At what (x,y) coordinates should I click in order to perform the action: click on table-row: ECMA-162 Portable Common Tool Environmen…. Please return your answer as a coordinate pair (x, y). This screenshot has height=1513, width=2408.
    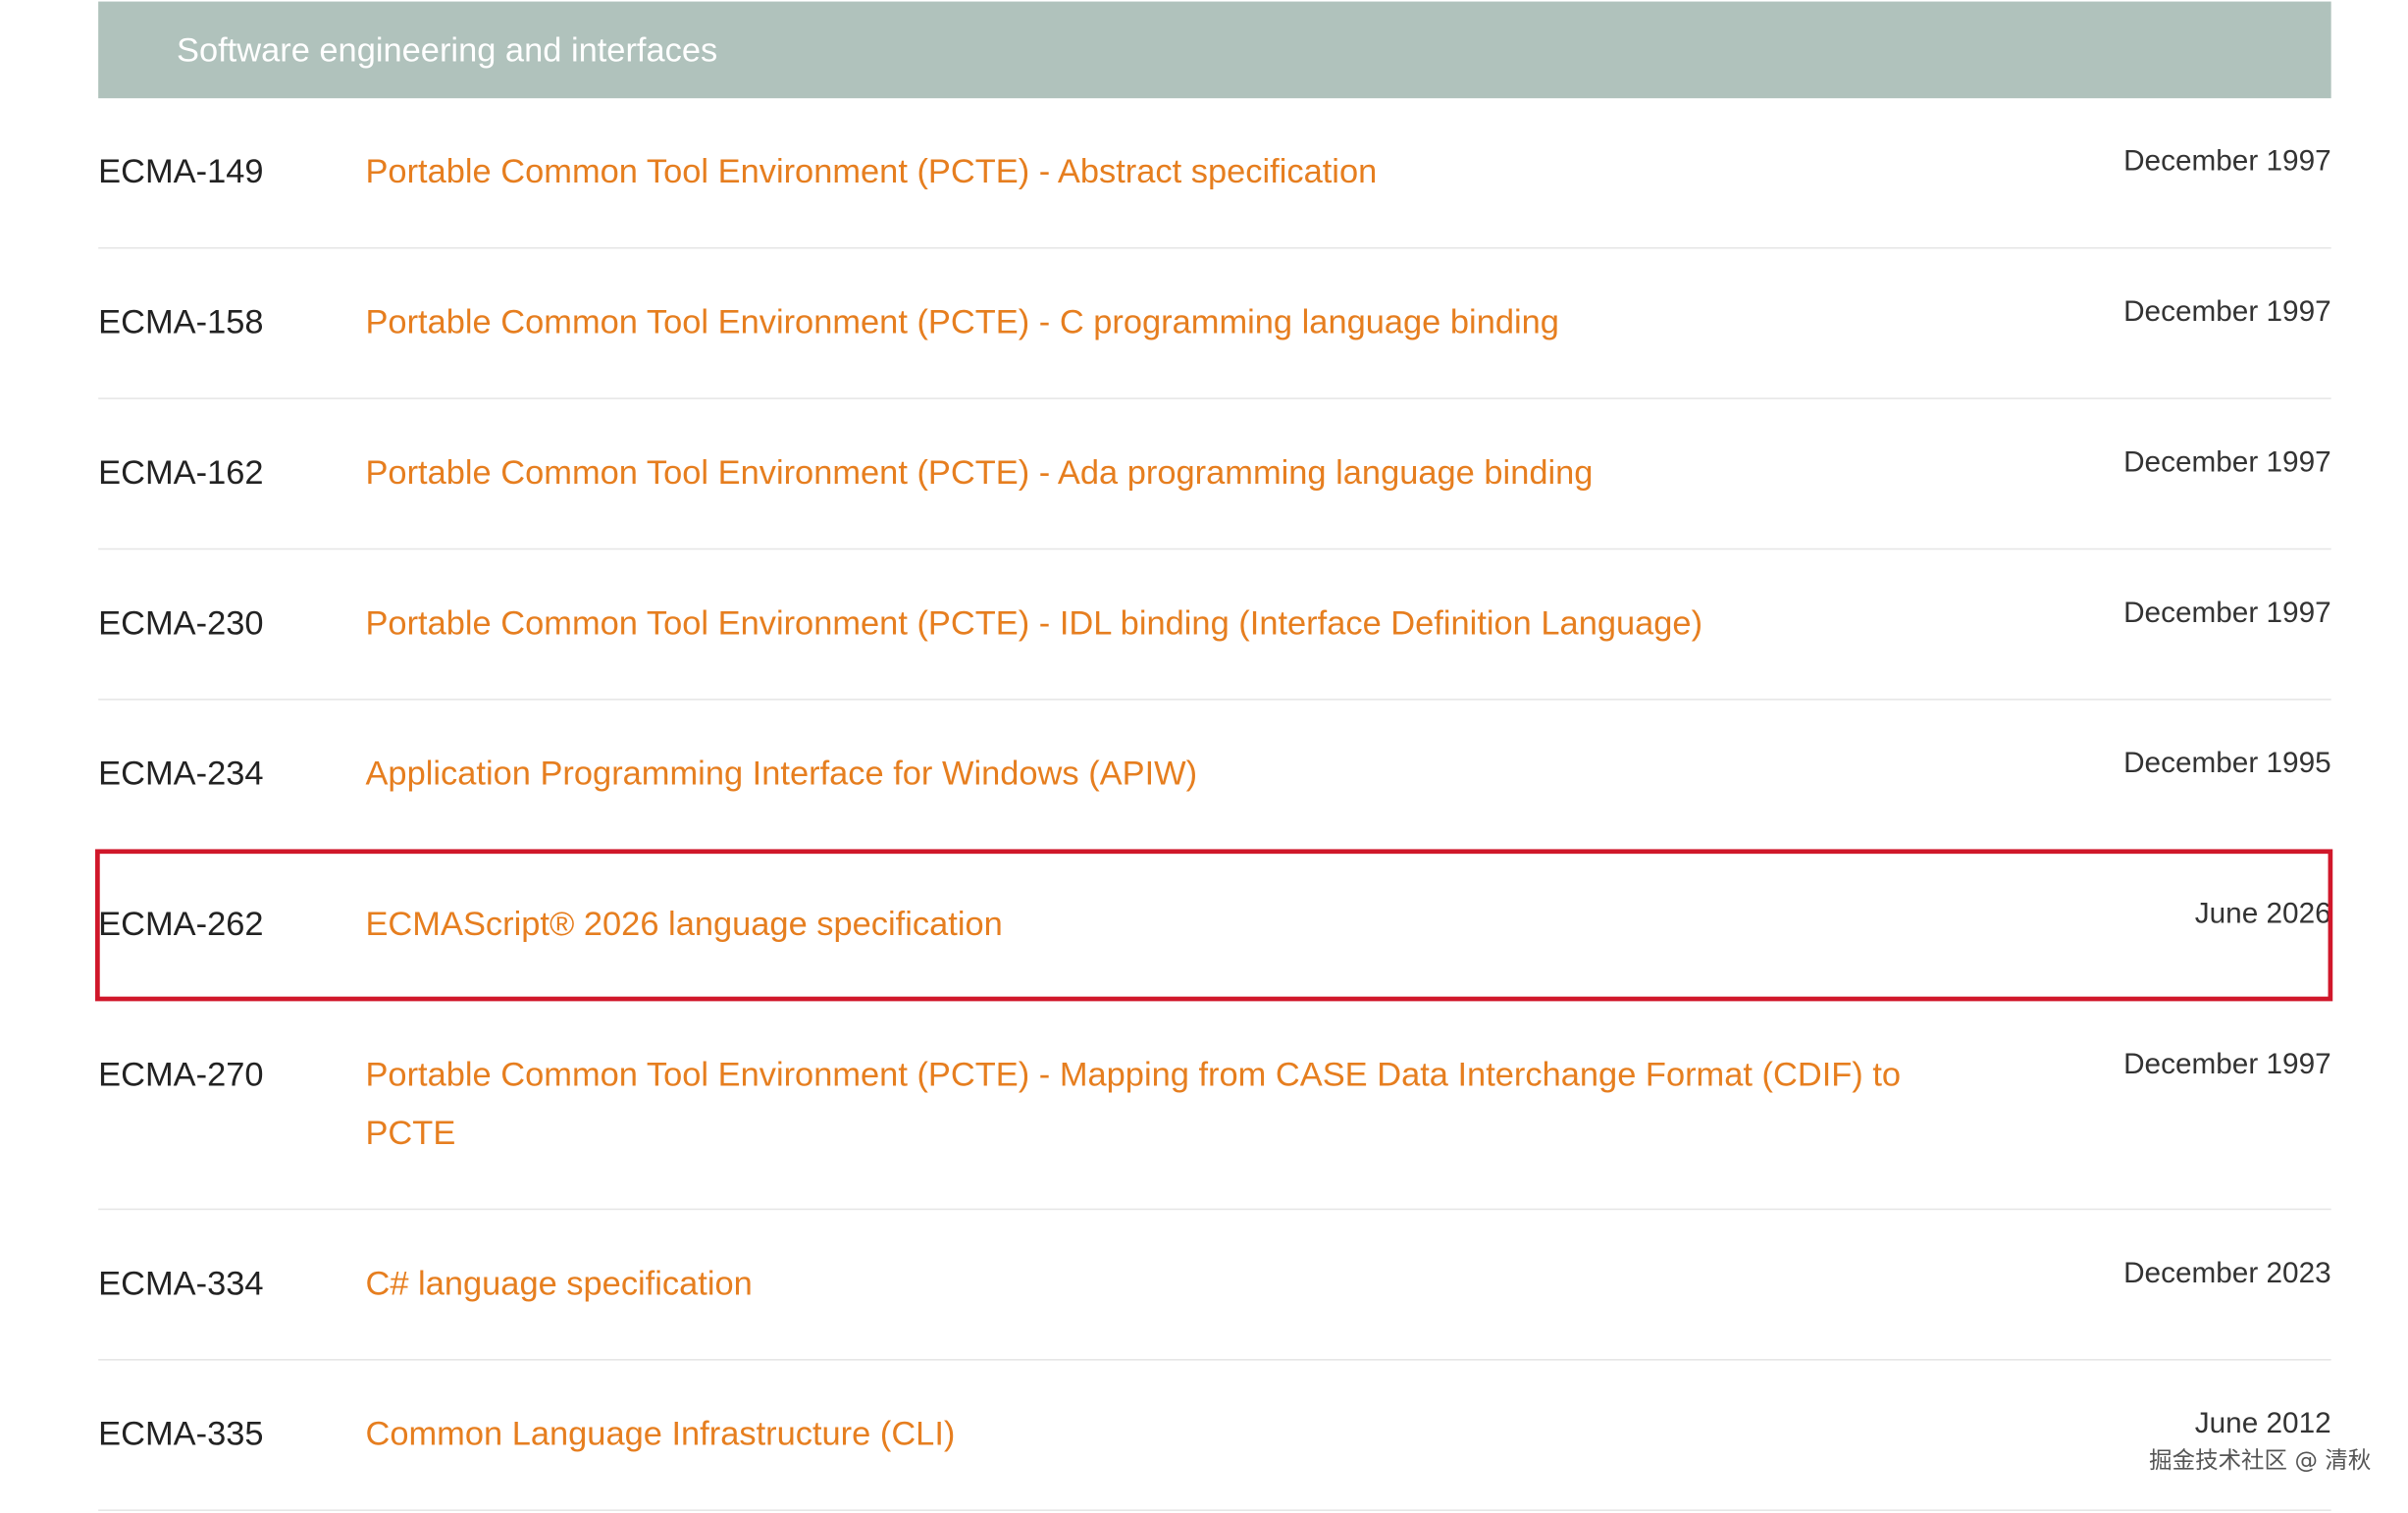
    Looking at the image, I should click on (1214, 474).